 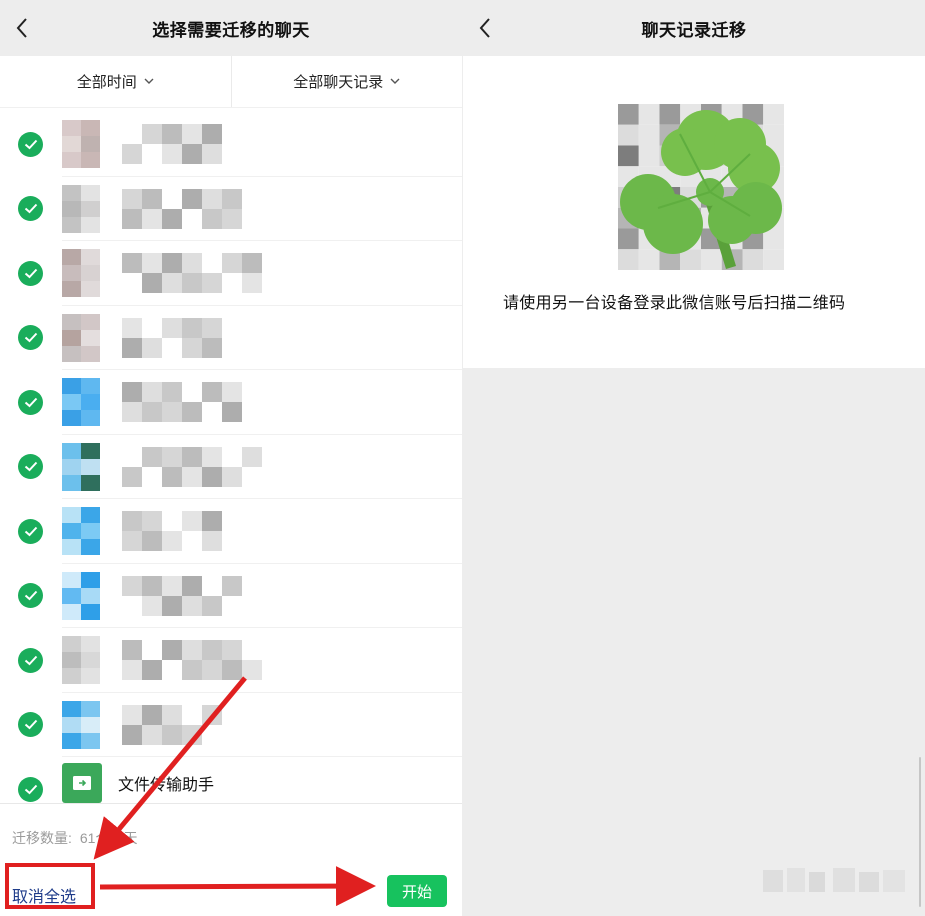 What do you see at coordinates (920, 832) in the screenshot?
I see `scrollbar` at bounding box center [920, 832].